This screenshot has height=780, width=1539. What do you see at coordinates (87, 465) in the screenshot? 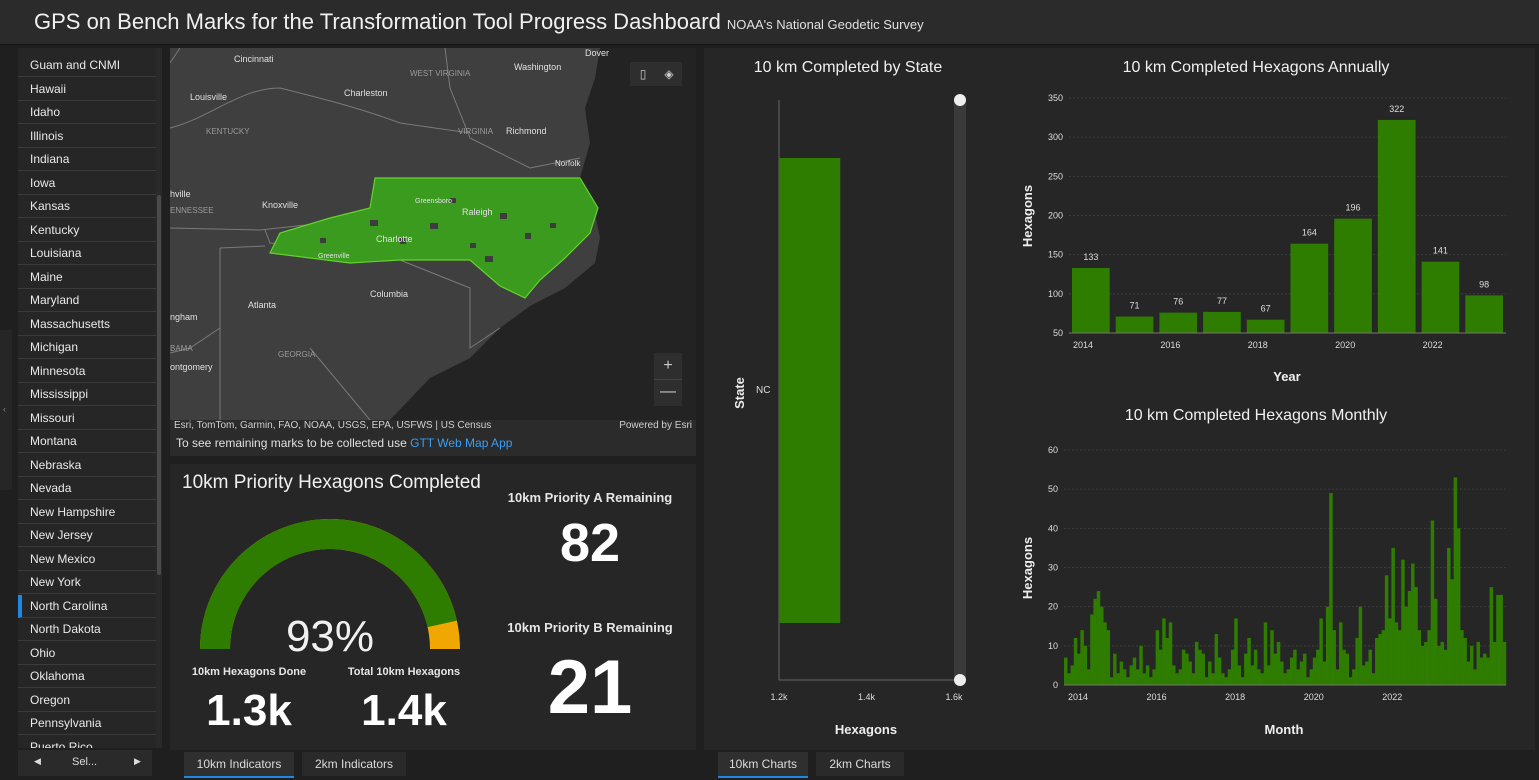
I see `sidebar-item-nebraska: Nebraska` at bounding box center [87, 465].